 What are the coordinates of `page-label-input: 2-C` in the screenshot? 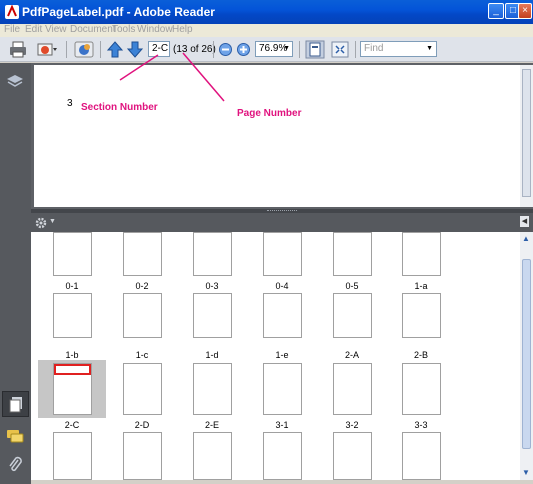 It's located at (159, 49).